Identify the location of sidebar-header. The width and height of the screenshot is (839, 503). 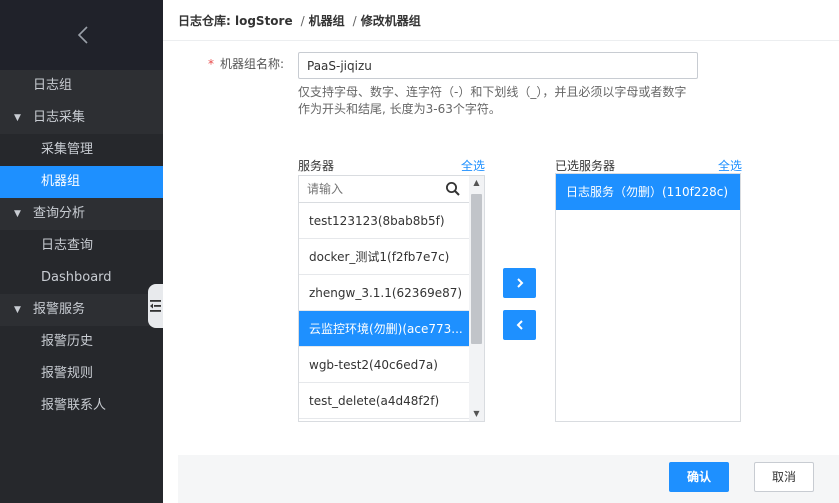
(81, 35).